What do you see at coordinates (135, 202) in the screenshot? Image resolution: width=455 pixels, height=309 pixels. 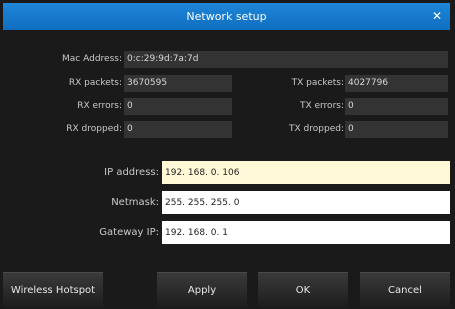 I see `netmask-label: Netmask:` at bounding box center [135, 202].